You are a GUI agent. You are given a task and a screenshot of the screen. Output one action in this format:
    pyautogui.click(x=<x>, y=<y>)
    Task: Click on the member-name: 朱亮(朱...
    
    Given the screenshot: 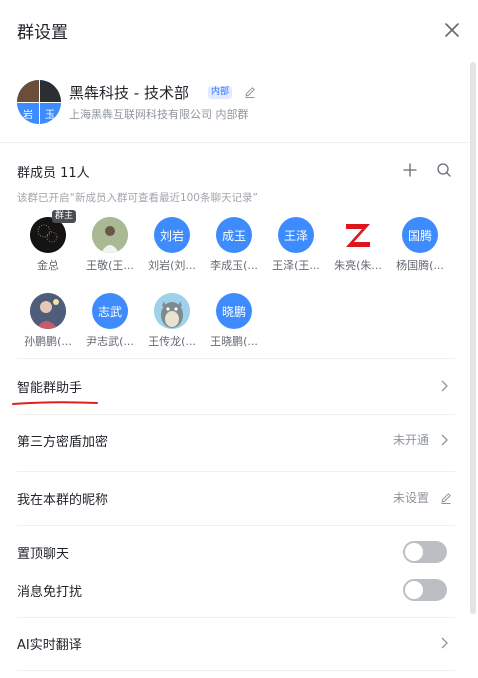 What is the action you would take?
    pyautogui.click(x=358, y=265)
    